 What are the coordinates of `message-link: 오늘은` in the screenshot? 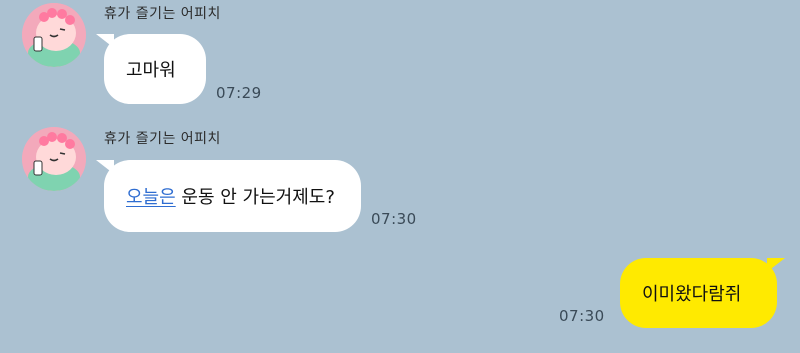 It's located at (151, 196).